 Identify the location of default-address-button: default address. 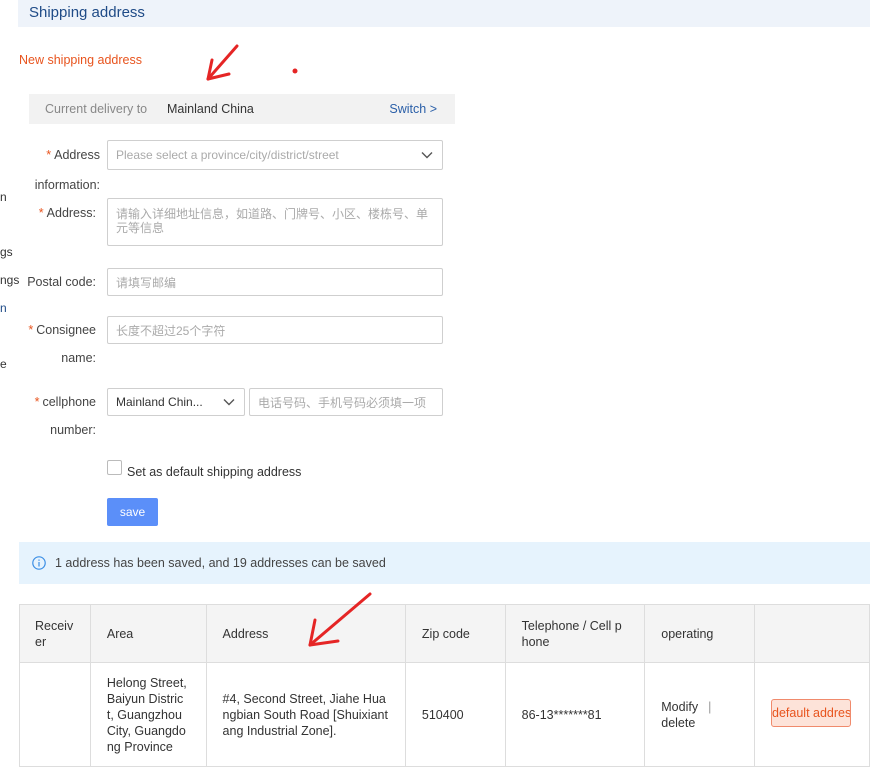
(811, 712).